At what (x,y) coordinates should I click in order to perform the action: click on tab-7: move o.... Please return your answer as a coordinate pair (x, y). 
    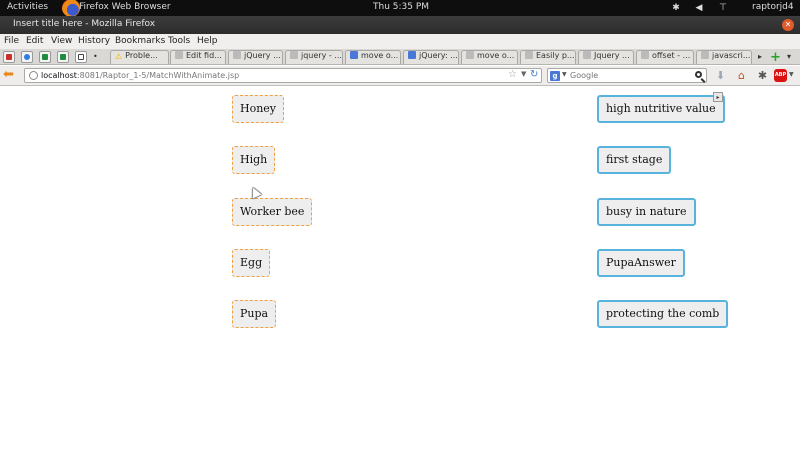
    Looking at the image, I should click on (489, 57).